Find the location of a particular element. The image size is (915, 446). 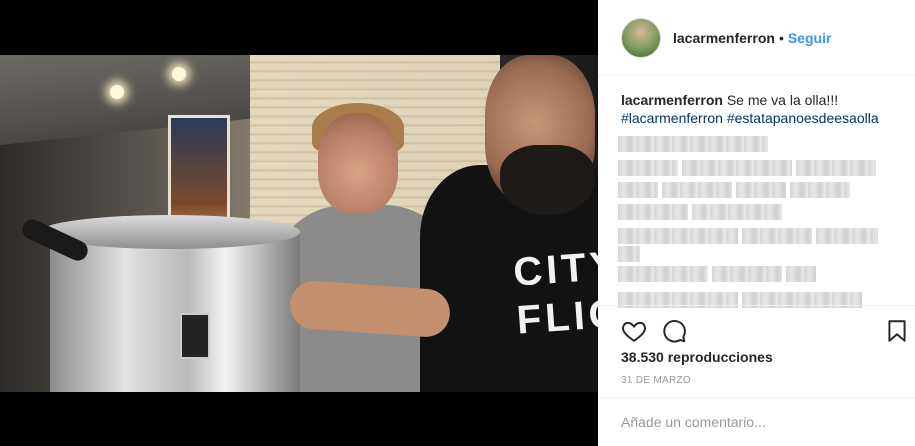

shirt-print: CITY FLIG is located at coordinates (555, 292).